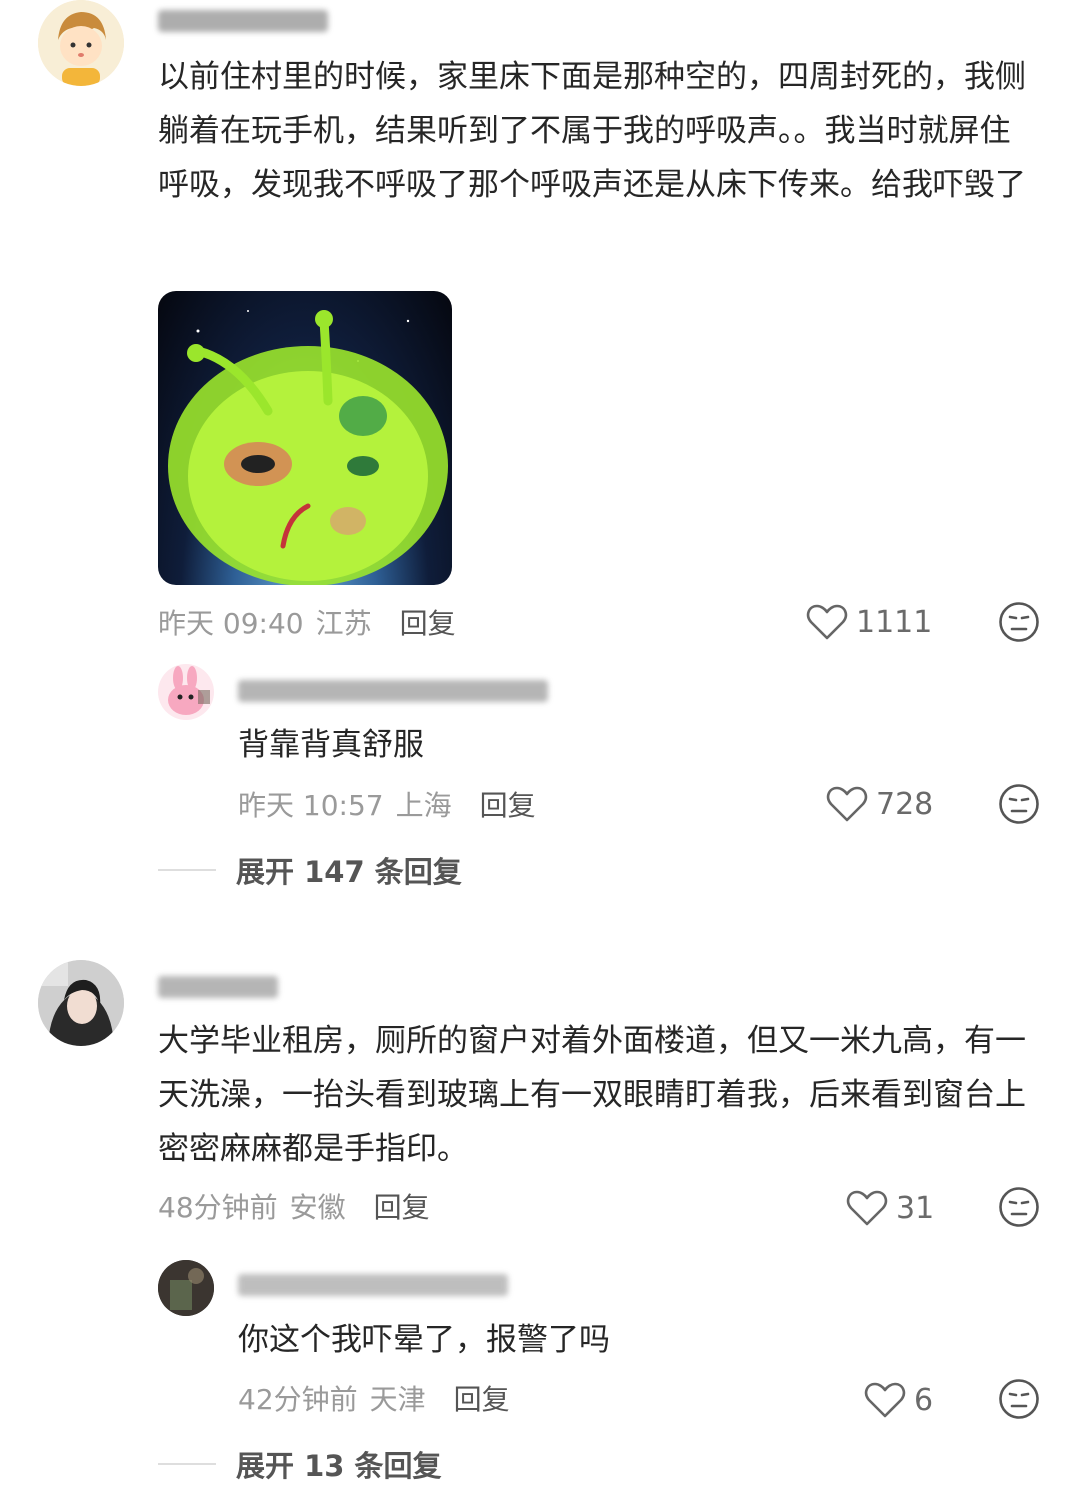  Describe the element at coordinates (308, 447) in the screenshot. I see `green-alien-cat-icon` at that location.